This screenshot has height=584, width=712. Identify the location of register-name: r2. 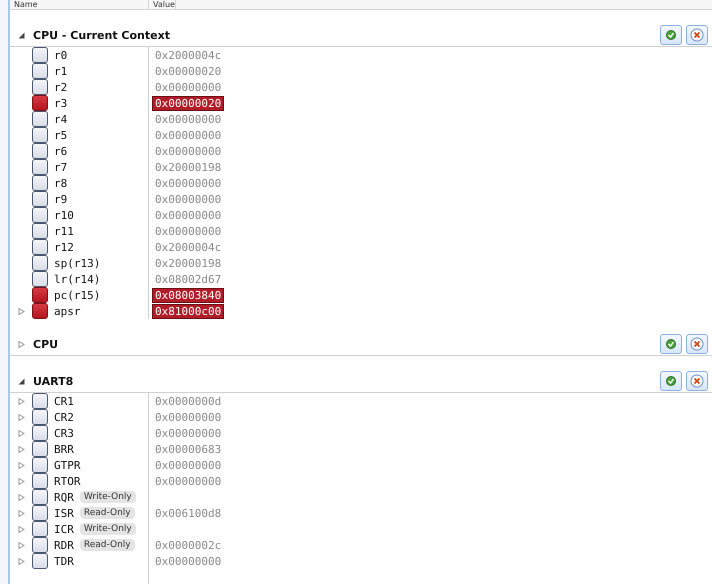
(61, 87).